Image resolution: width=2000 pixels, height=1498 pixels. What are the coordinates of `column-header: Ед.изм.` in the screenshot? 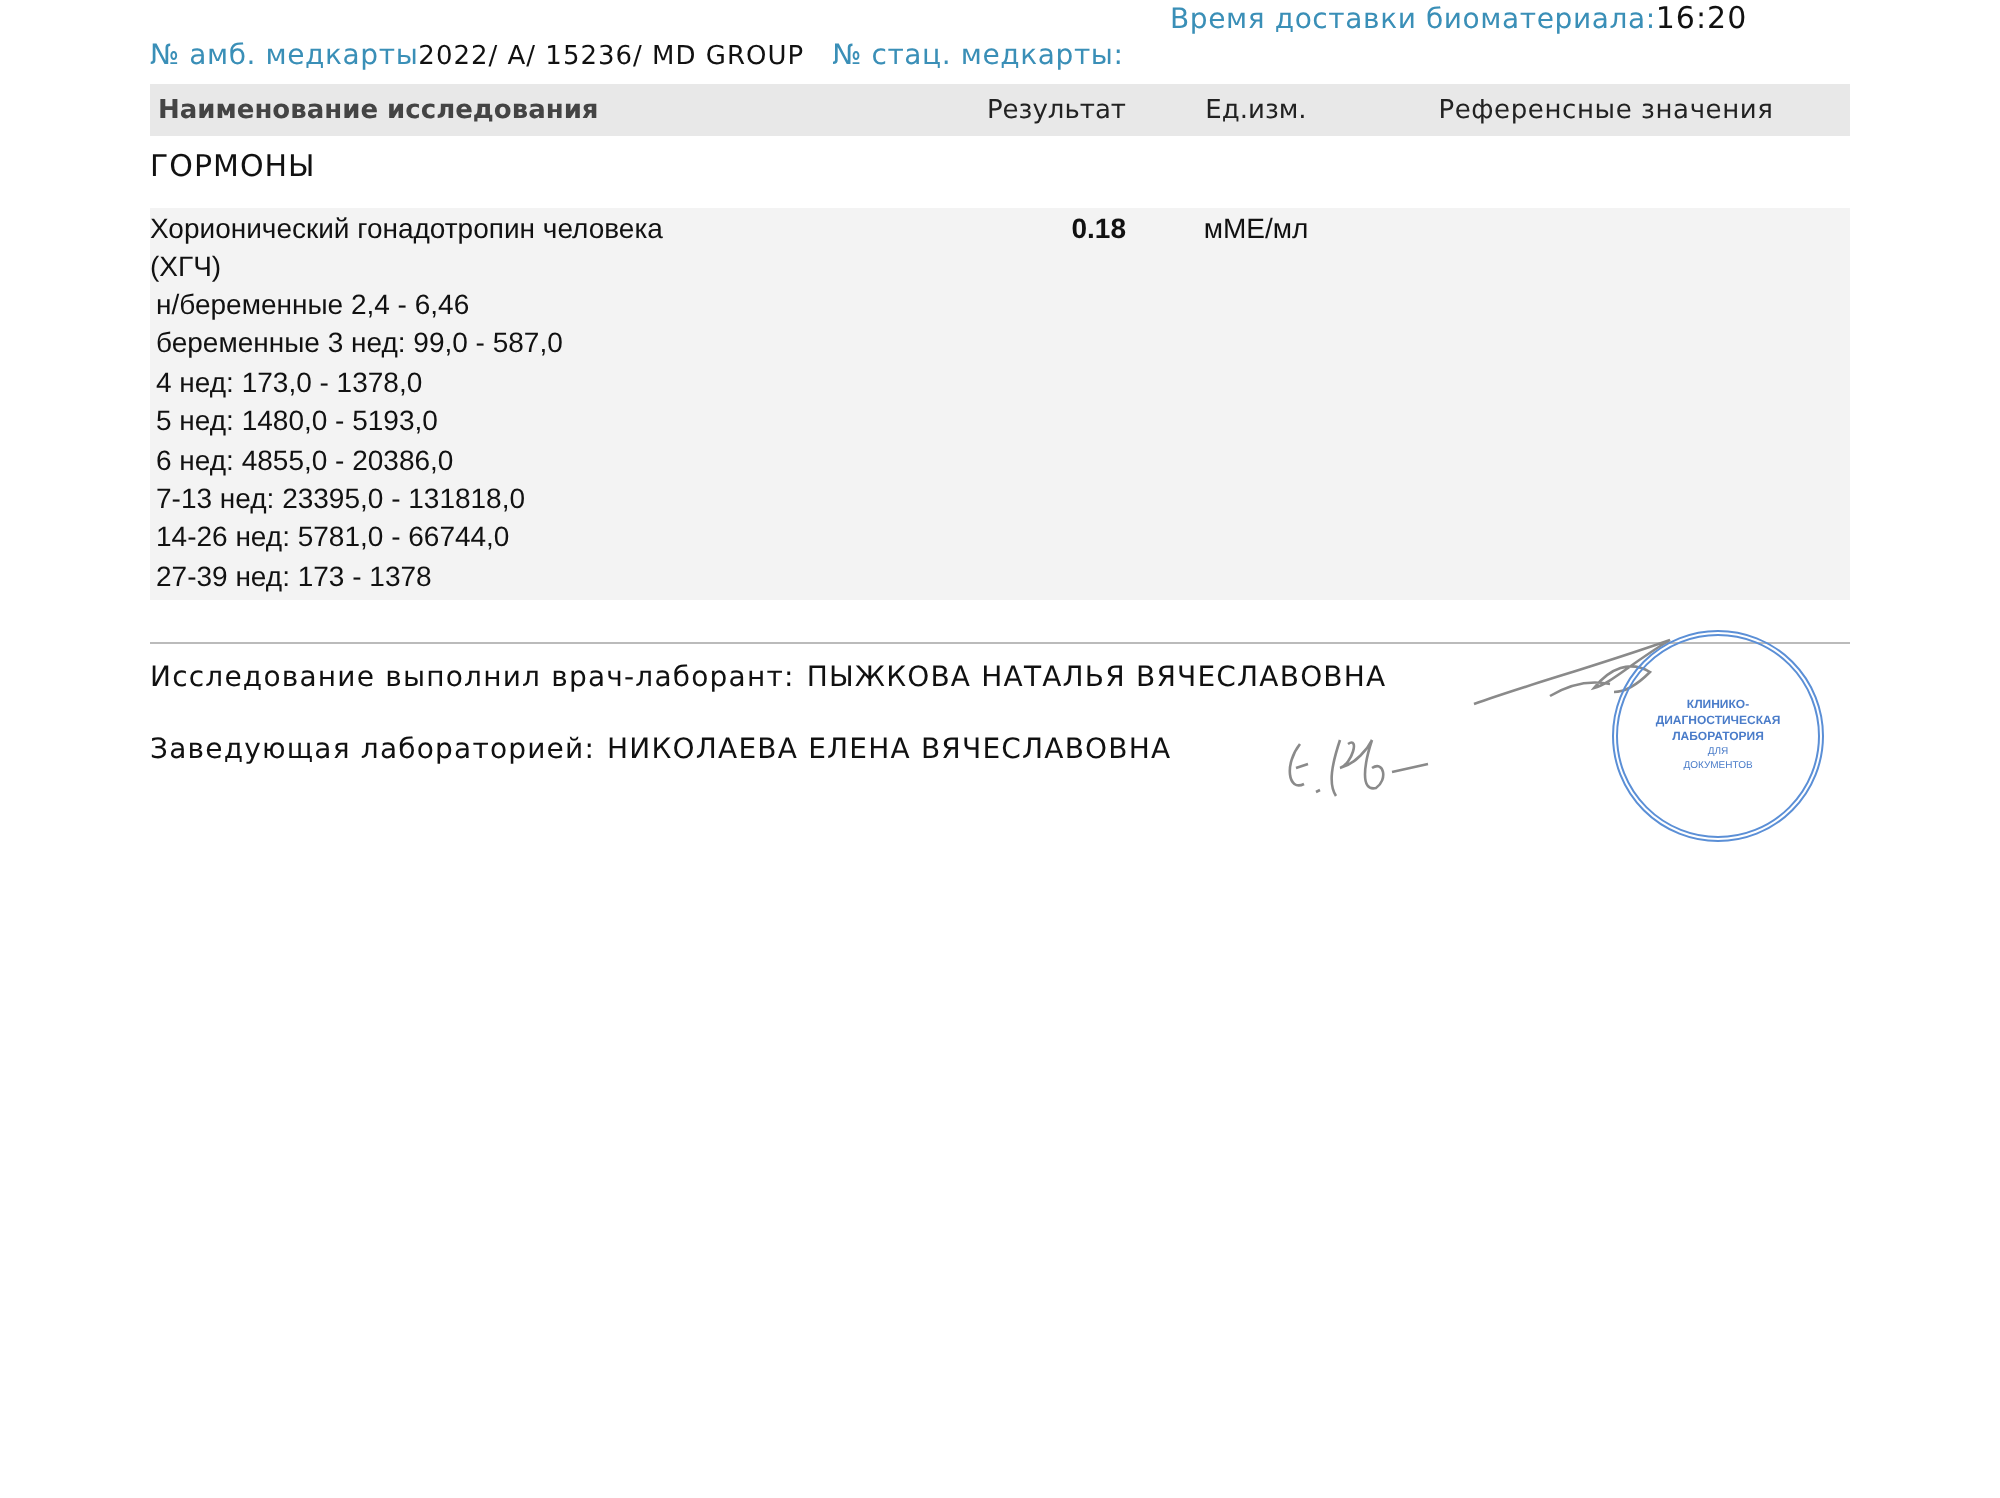 It's located at (1256, 110).